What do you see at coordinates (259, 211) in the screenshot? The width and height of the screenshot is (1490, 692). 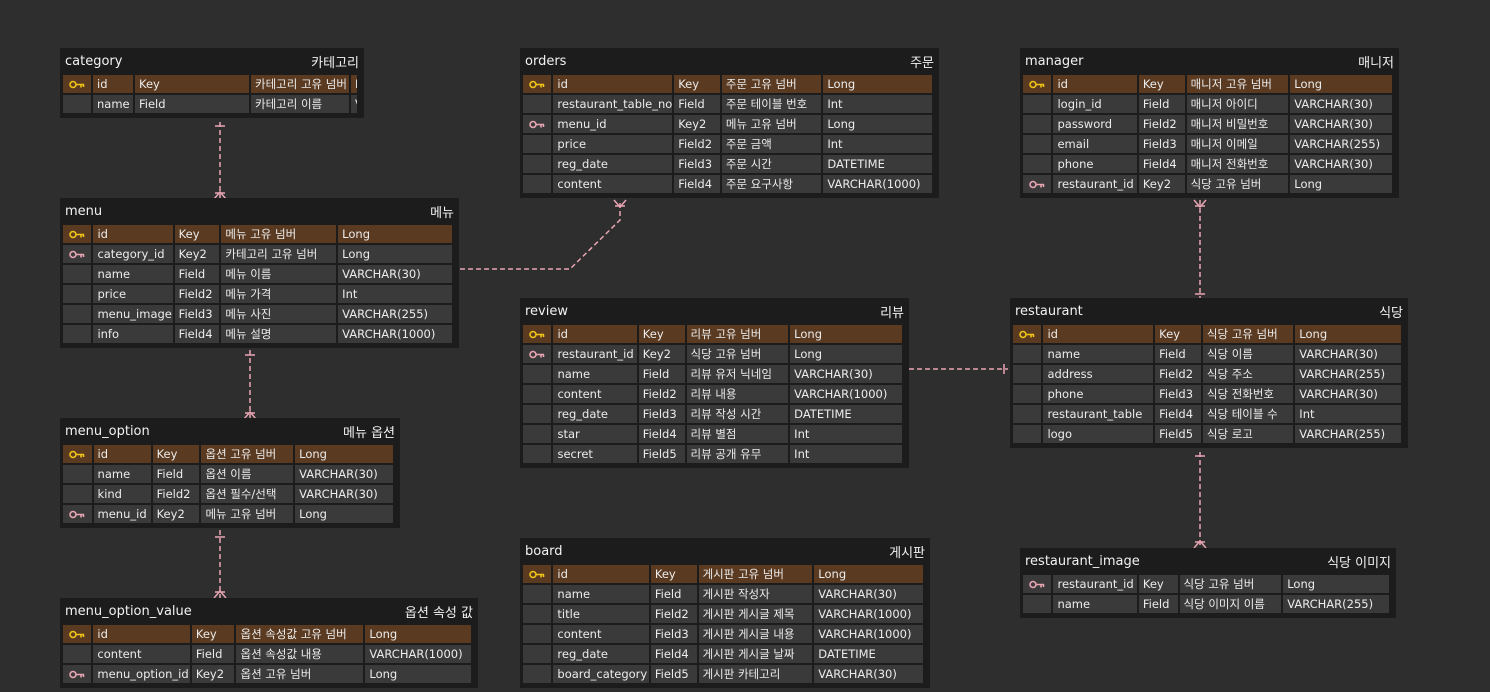 I see `entity-header: menu 메뉴` at bounding box center [259, 211].